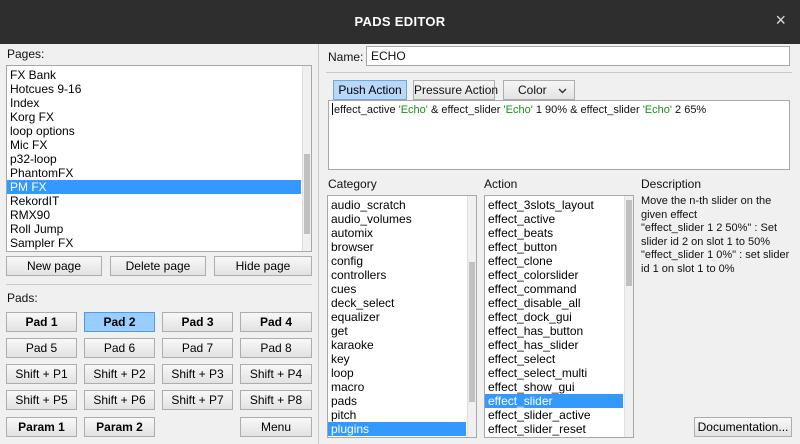 The width and height of the screenshot is (800, 444). Describe the element at coordinates (54, 266) in the screenshot. I see `new-page-button: New page` at that location.